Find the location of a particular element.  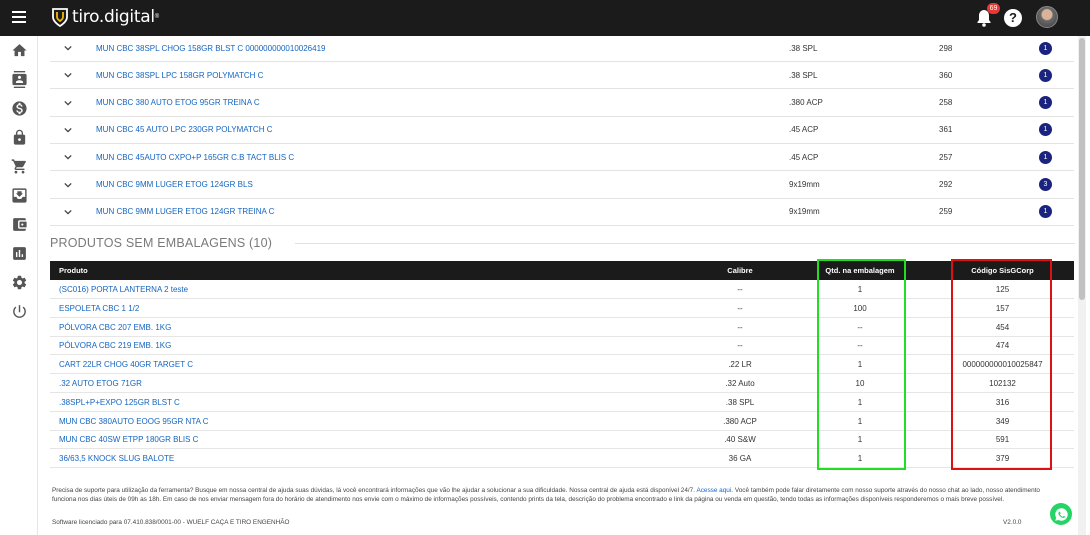

package-count-badge: 3 is located at coordinates (1045, 184).